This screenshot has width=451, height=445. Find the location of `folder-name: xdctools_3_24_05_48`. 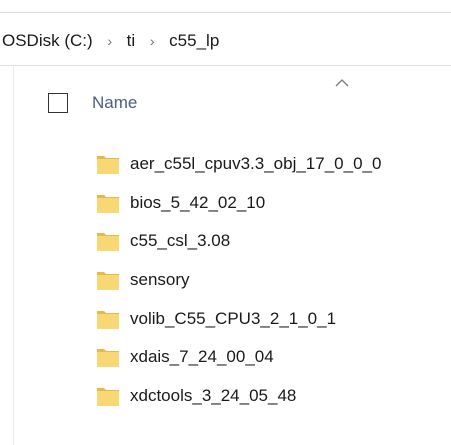

folder-name: xdctools_3_24_05_48 is located at coordinates (213, 395).